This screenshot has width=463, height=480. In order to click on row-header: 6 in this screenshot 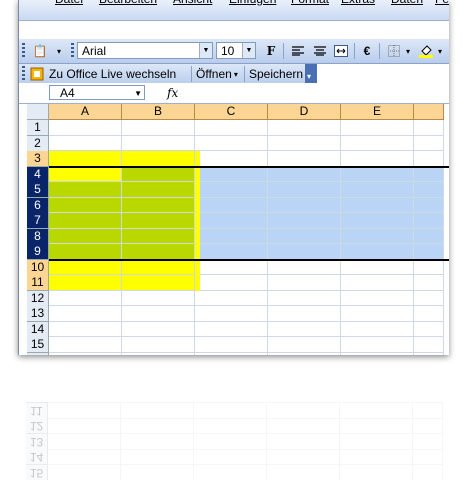, I will do `click(38, 205)`.